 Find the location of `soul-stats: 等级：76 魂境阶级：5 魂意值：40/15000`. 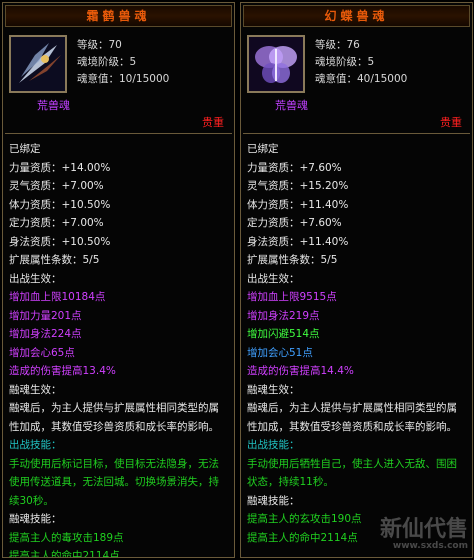

soul-stats: 等级：76 魂境阶级：5 魂意值：40/15000 is located at coordinates (361, 62).